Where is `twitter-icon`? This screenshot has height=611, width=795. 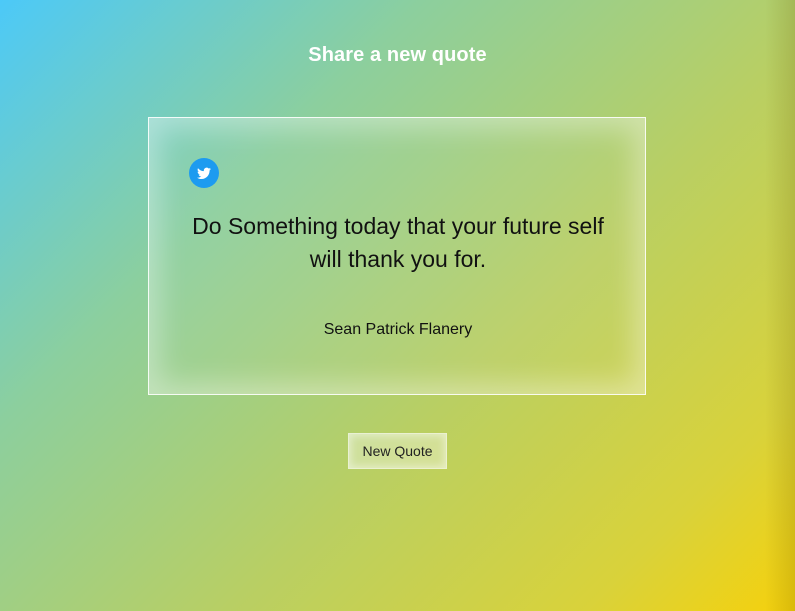
twitter-icon is located at coordinates (204, 173).